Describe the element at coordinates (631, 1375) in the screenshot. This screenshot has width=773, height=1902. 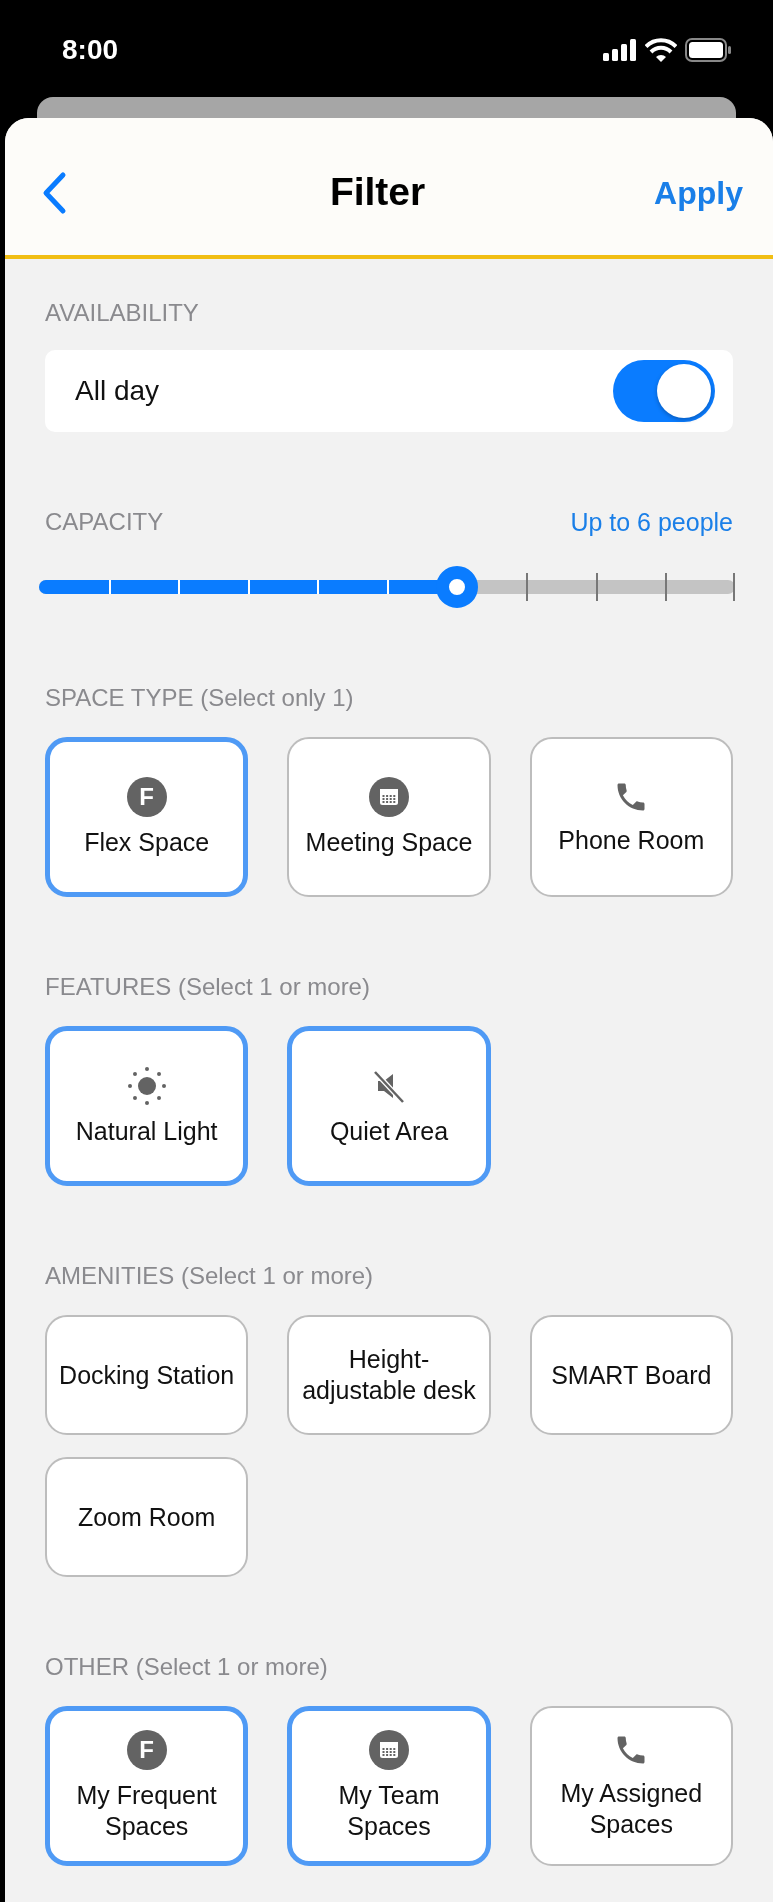
I see `option-card: SMART Board` at that location.